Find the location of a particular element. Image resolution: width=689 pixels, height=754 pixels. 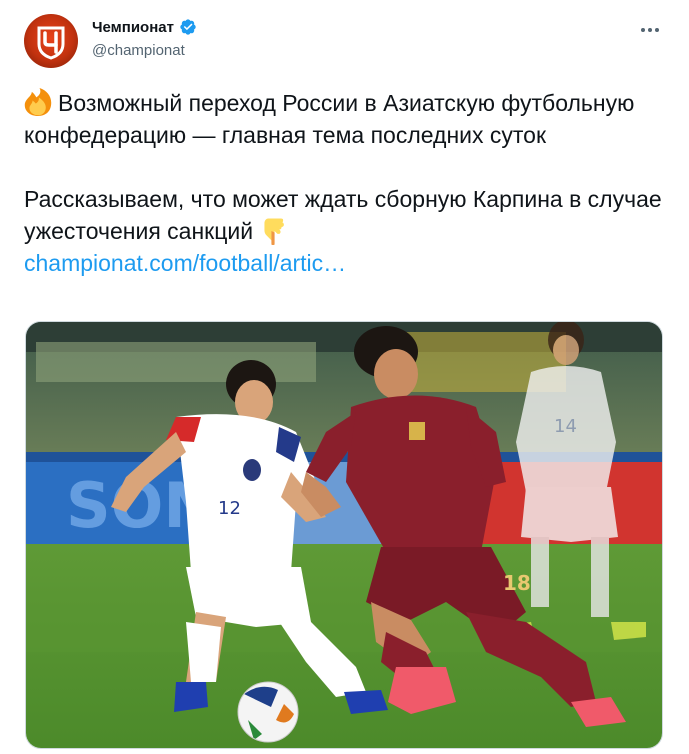

fire-emoji-icon is located at coordinates (38, 102).